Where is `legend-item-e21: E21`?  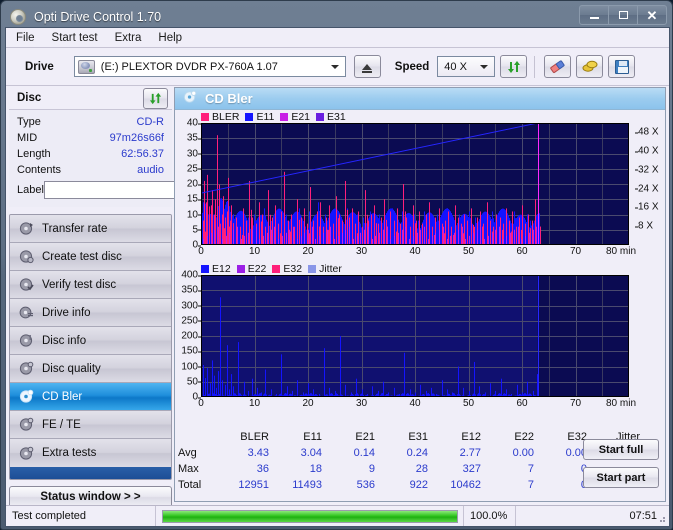
legend-item-e21: E21 is located at coordinates (295, 117).